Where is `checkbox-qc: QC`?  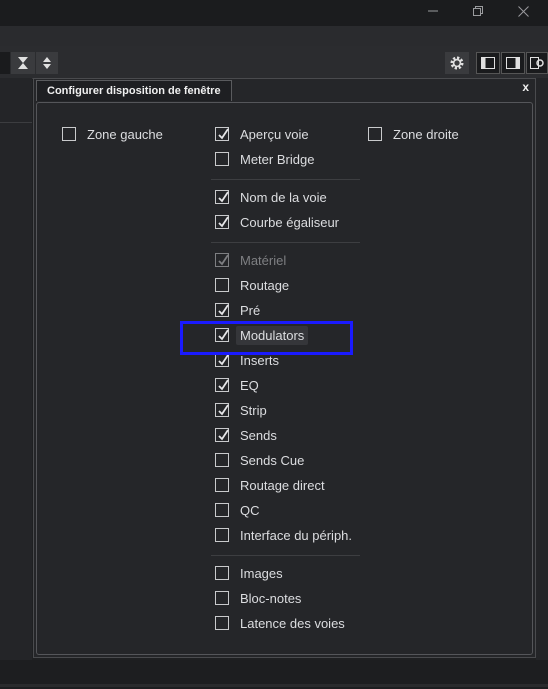
checkbox-qc: QC is located at coordinates (237, 510).